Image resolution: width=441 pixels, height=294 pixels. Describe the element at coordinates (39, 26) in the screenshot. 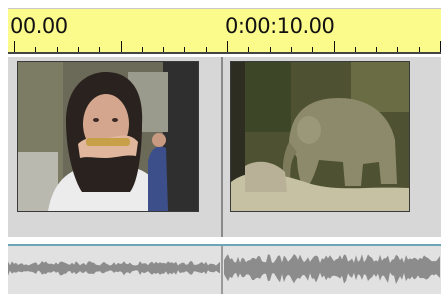

I see `ruler-label-start: 00.00` at that location.